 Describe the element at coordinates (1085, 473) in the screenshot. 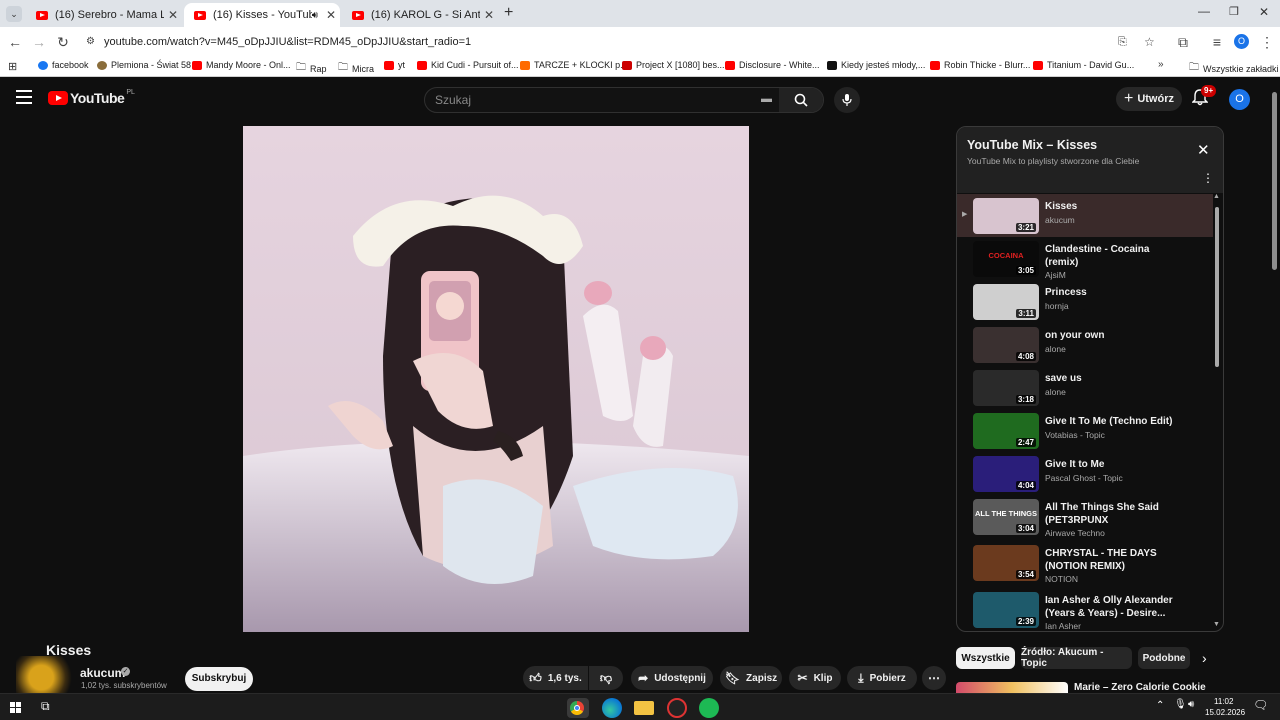

I see `playlist-item: 4:04 Give It to Me Pascal Ghost - Topic` at that location.